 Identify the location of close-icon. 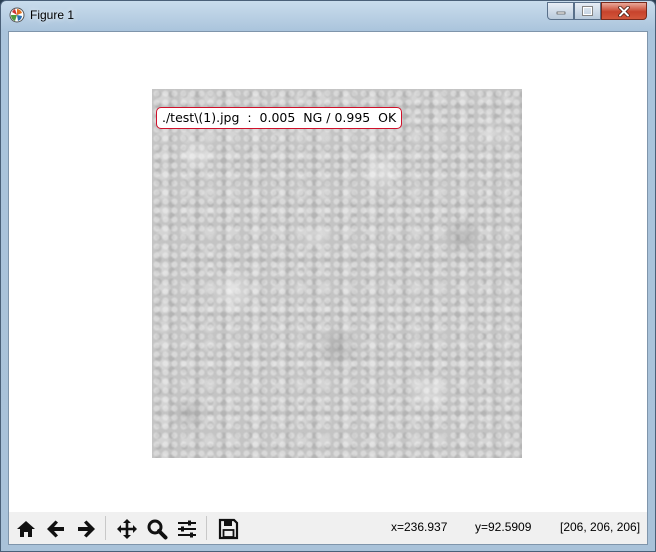
(624, 11).